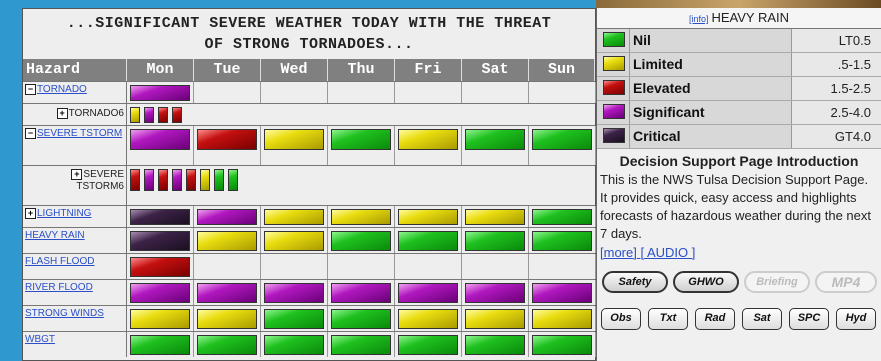 The width and height of the screenshot is (881, 361). I want to click on hazard-label: STRONG WINDS, so click(75, 318).